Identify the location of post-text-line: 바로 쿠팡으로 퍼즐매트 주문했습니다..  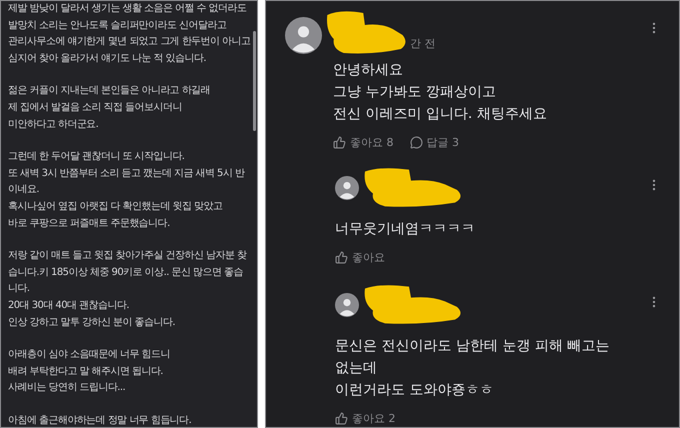
(89, 223).